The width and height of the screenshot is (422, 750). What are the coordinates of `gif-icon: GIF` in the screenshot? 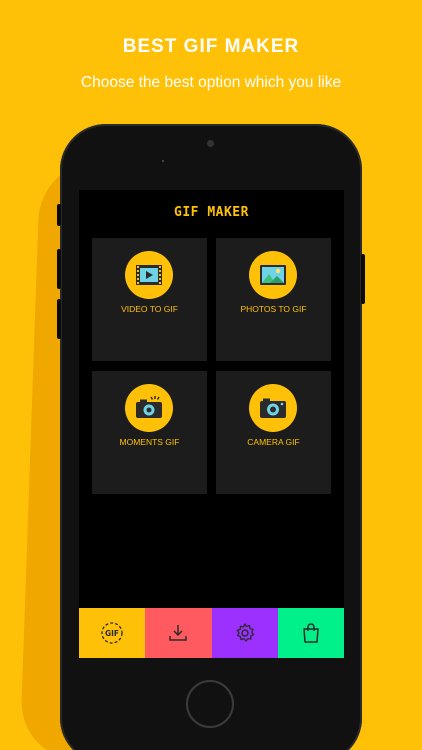 It's located at (112, 633).